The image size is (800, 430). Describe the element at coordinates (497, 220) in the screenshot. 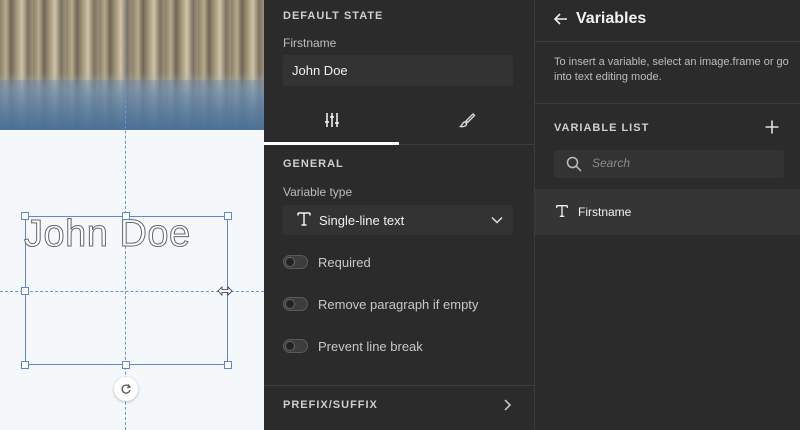

I see `chevron-down-icon` at that location.